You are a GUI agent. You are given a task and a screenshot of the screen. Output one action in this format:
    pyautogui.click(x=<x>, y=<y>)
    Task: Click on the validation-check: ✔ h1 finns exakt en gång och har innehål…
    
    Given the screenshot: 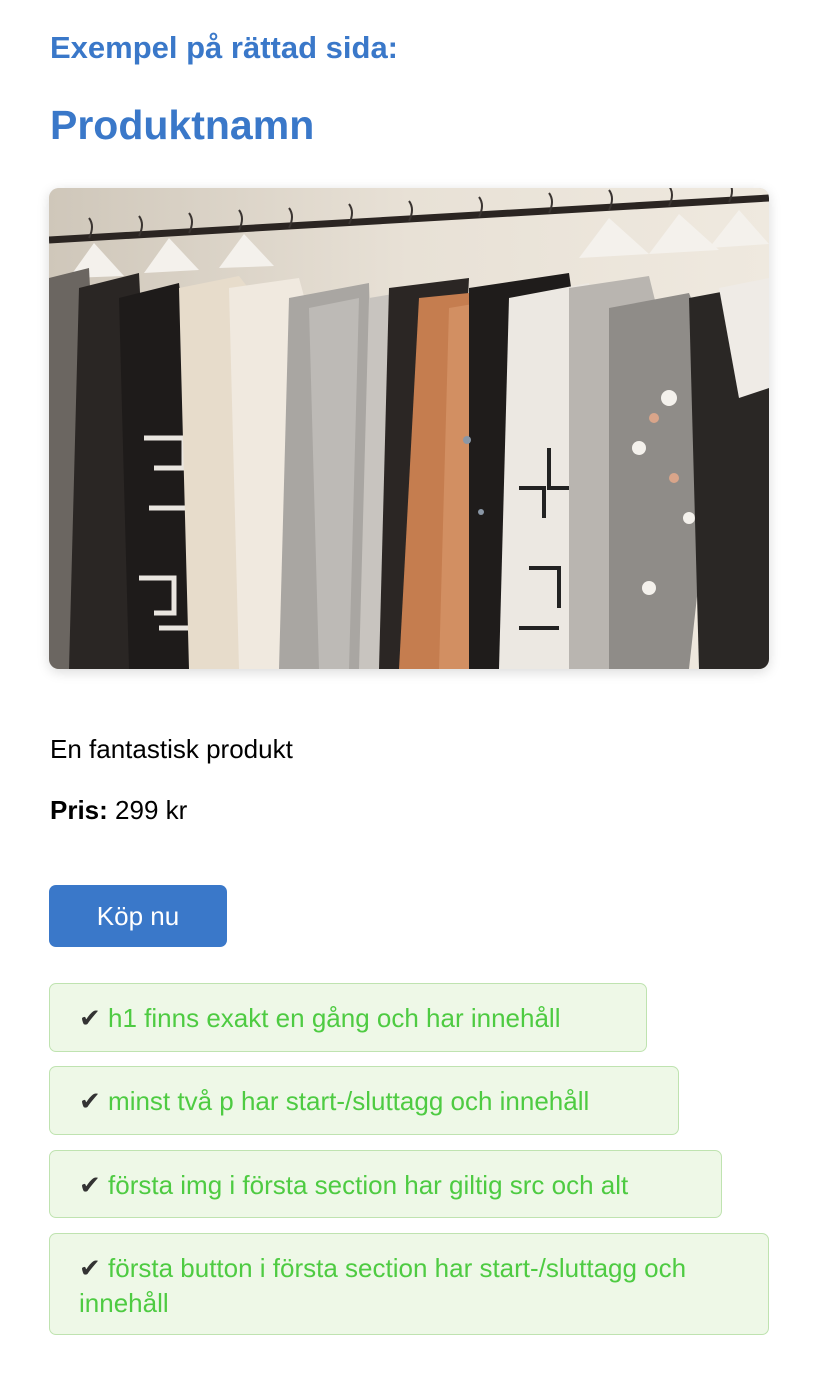 What is the action you would take?
    pyautogui.click(x=348, y=1017)
    